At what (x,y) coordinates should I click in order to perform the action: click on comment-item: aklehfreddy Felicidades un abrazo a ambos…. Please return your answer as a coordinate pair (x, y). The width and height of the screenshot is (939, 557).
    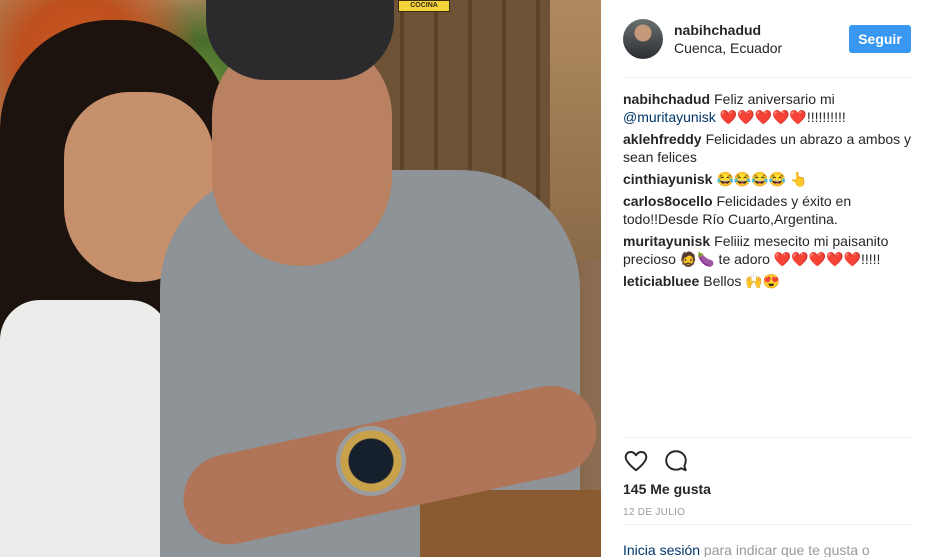
    Looking at the image, I should click on (769, 148).